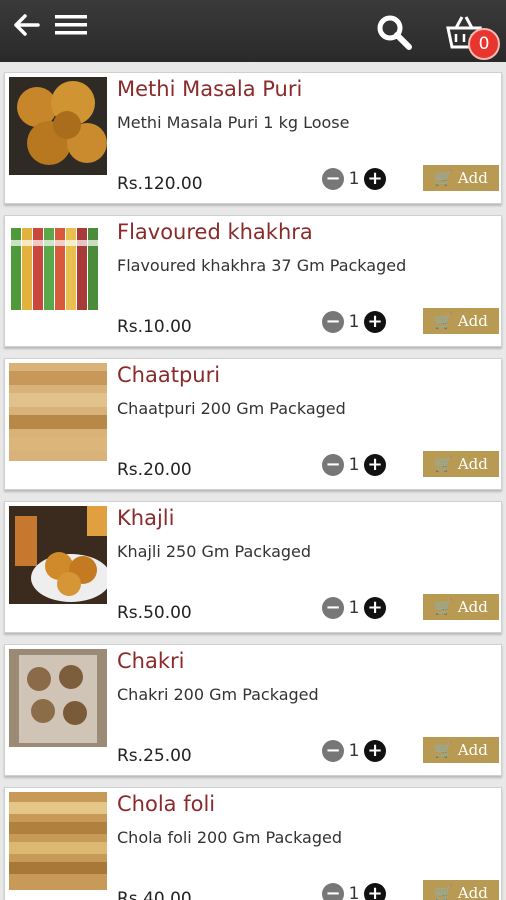 The height and width of the screenshot is (900, 506). What do you see at coordinates (231, 408) in the screenshot?
I see `product-description: Chaatpuri 200 Gm Packaged` at bounding box center [231, 408].